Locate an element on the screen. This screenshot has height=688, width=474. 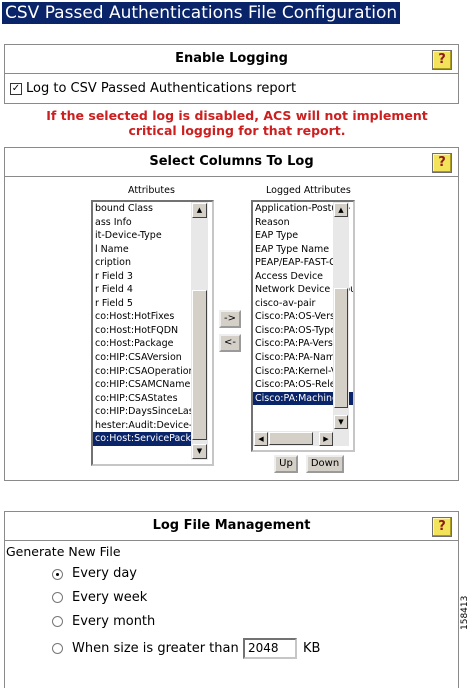
attribute-option: co:Host:HotFixes is located at coordinates (145, 317).